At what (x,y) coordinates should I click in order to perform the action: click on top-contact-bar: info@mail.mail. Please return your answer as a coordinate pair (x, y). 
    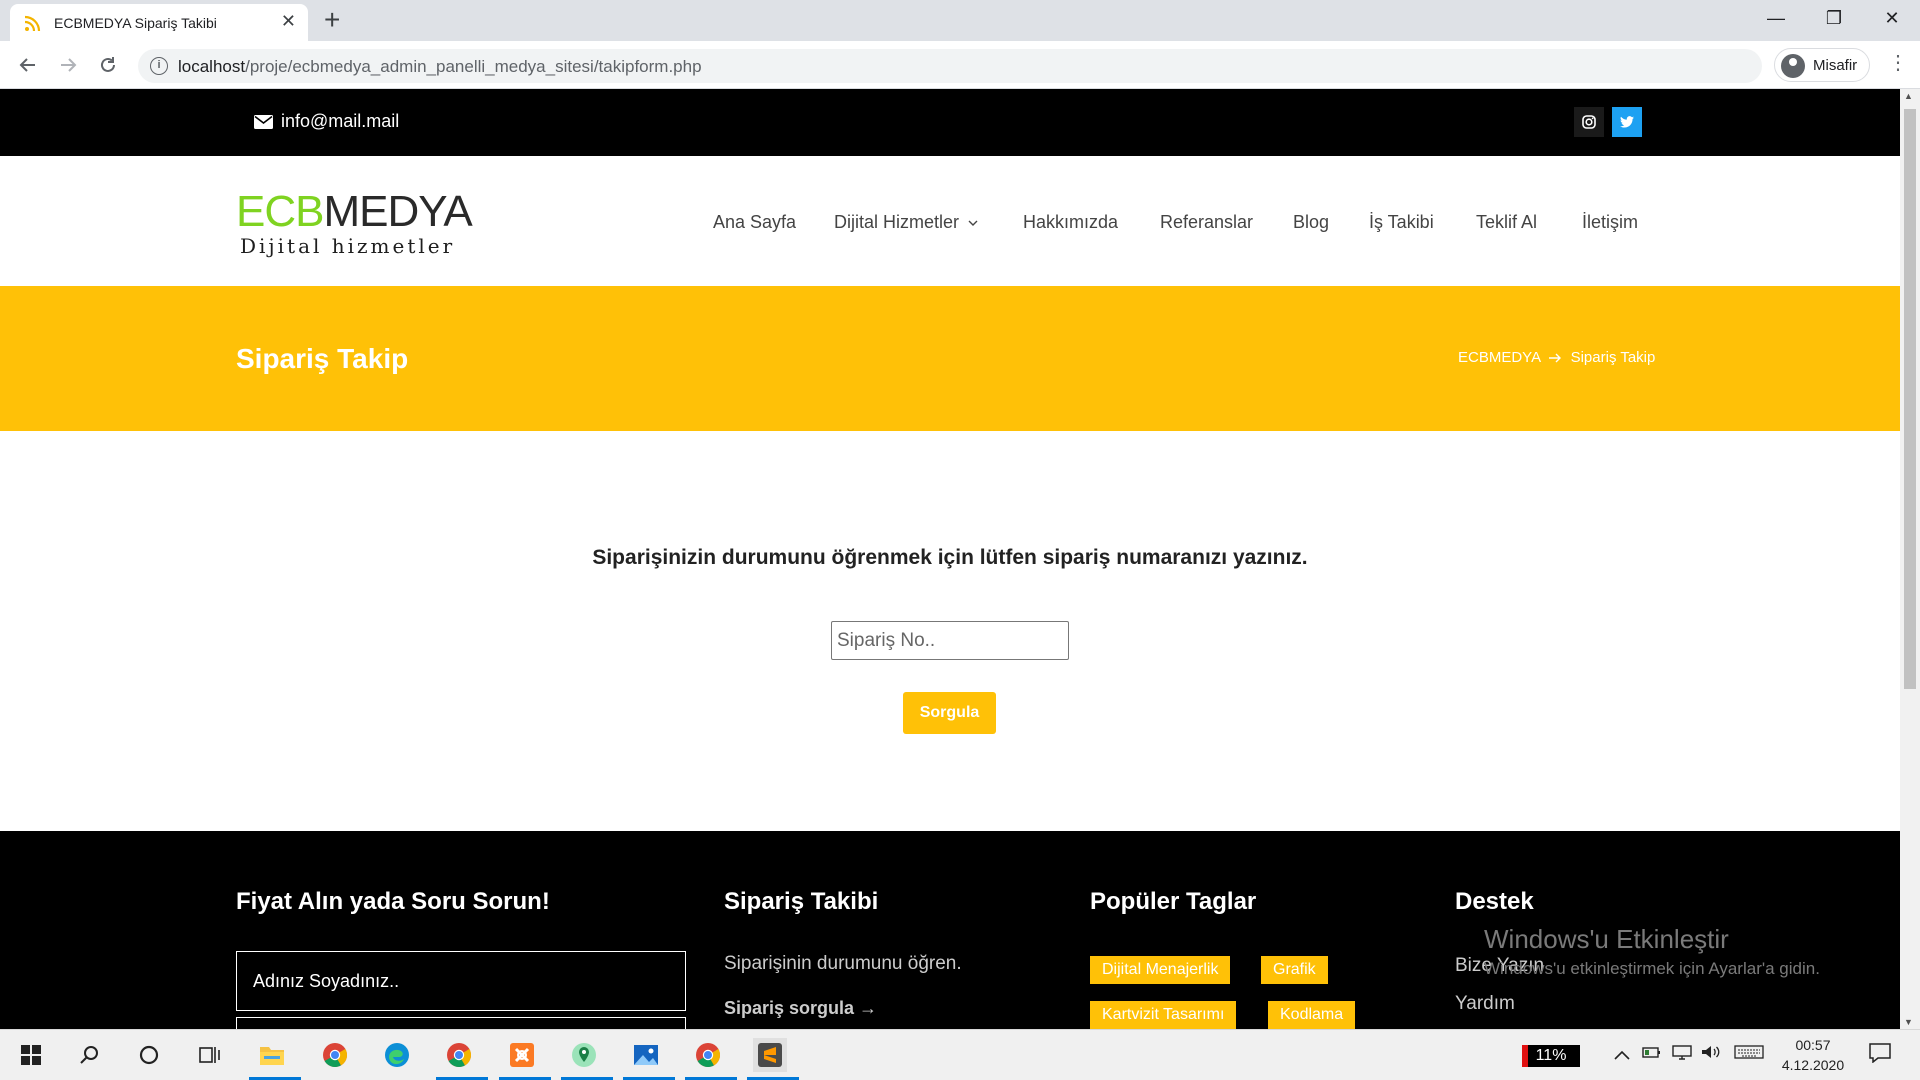
    Looking at the image, I should click on (950, 122).